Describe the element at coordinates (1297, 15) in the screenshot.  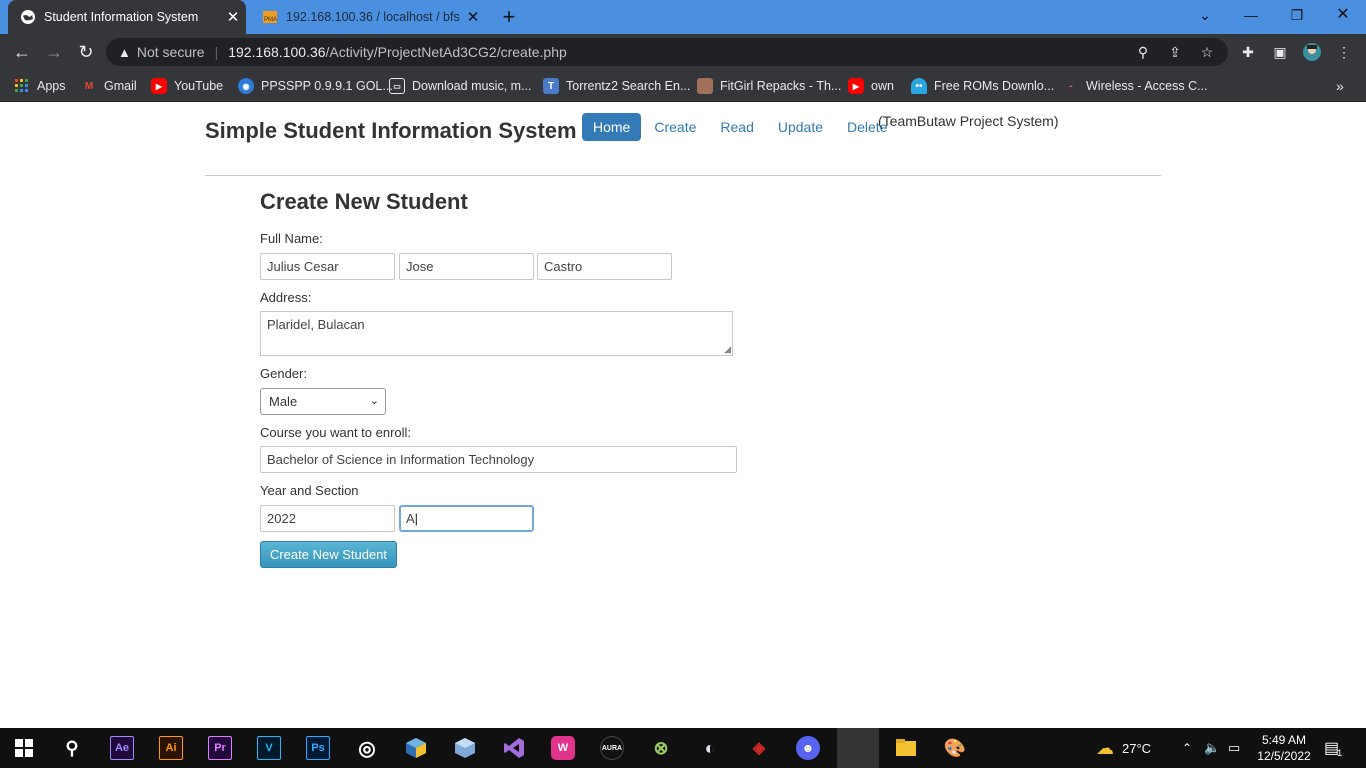
I see `restore-icon: ❐` at that location.